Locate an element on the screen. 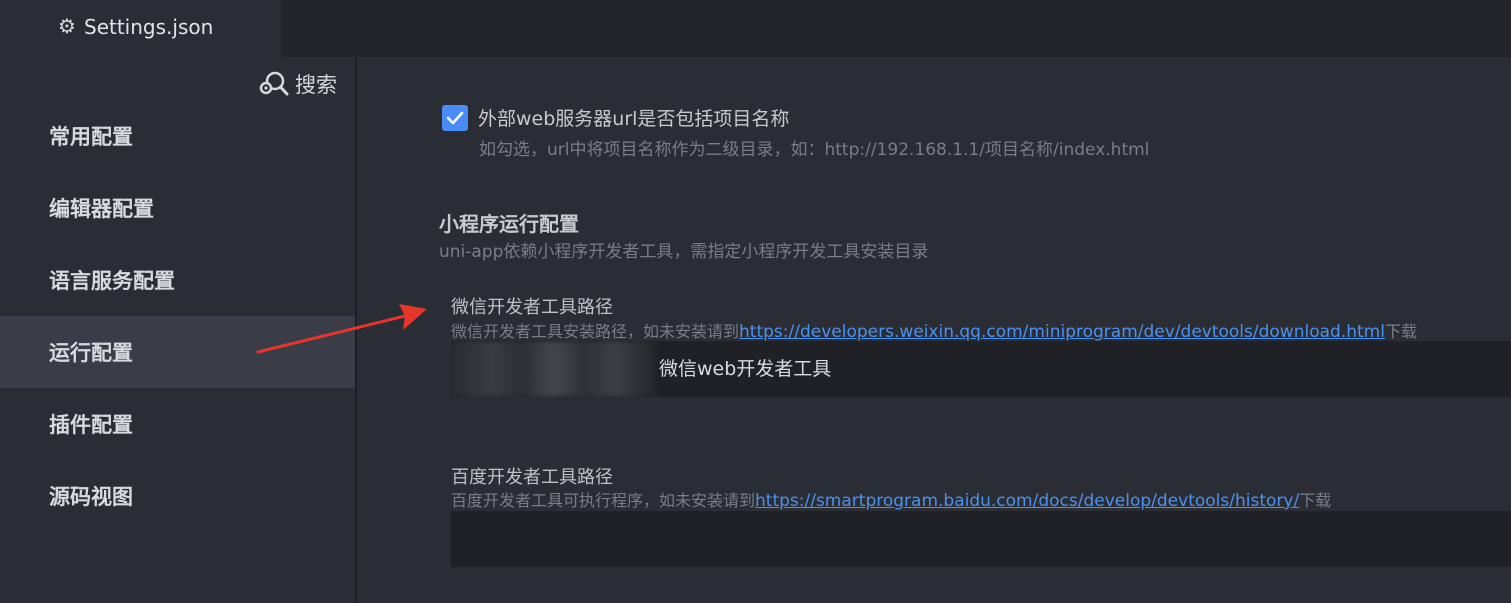 This screenshot has height=603, width=1511. sidebar-item-editor: 编辑器配置 is located at coordinates (177, 208).